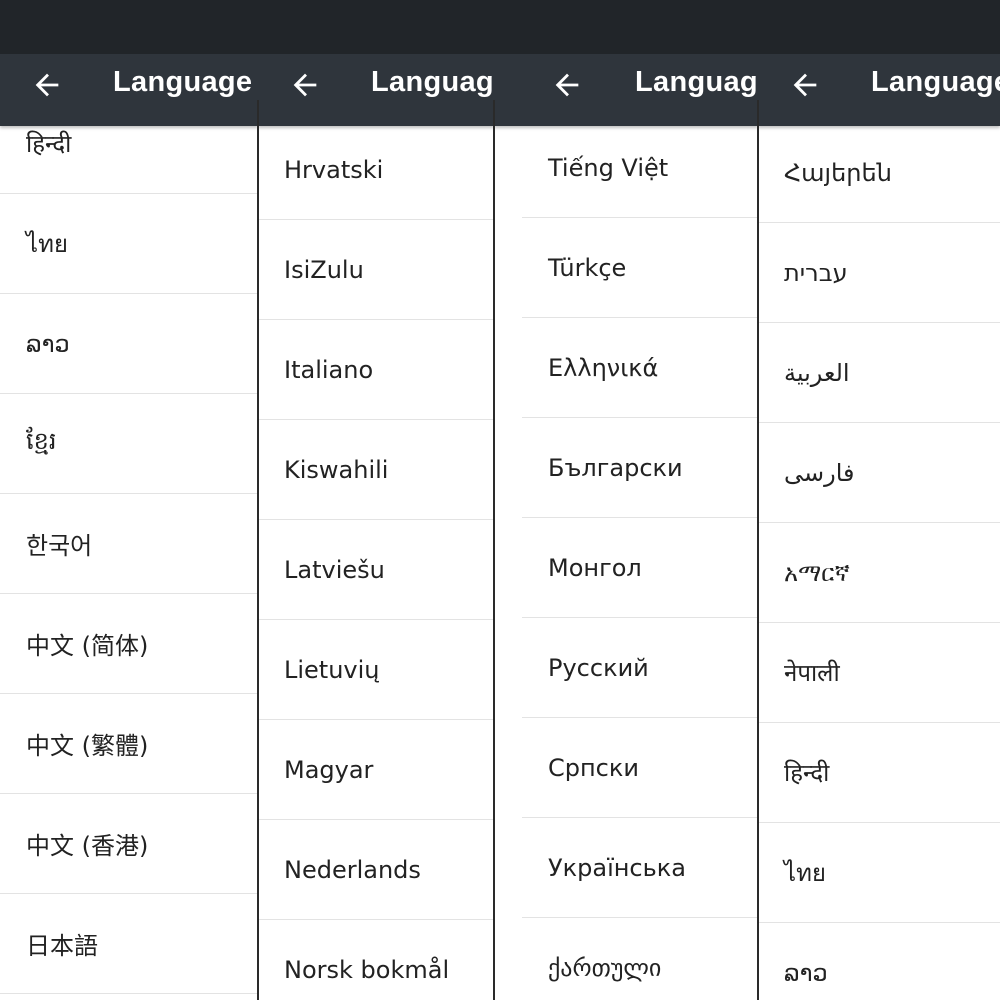 The height and width of the screenshot is (1000, 1000). Describe the element at coordinates (376, 170) in the screenshot. I see `language-option: Hrvatski` at that location.